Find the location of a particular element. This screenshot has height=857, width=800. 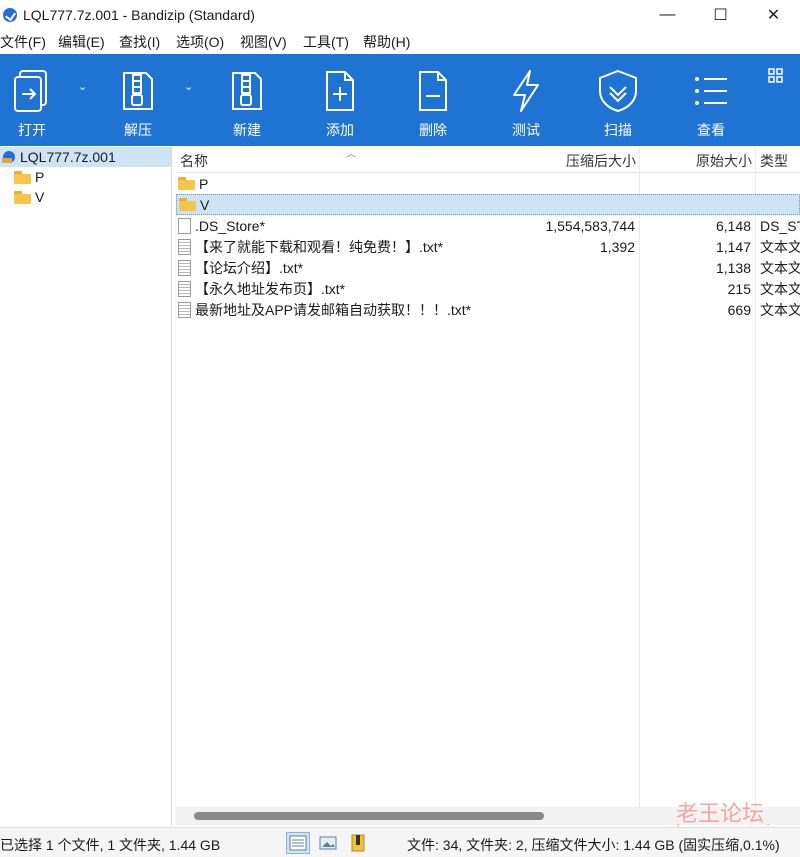

item-original-size: 1,147 is located at coordinates (733, 246).